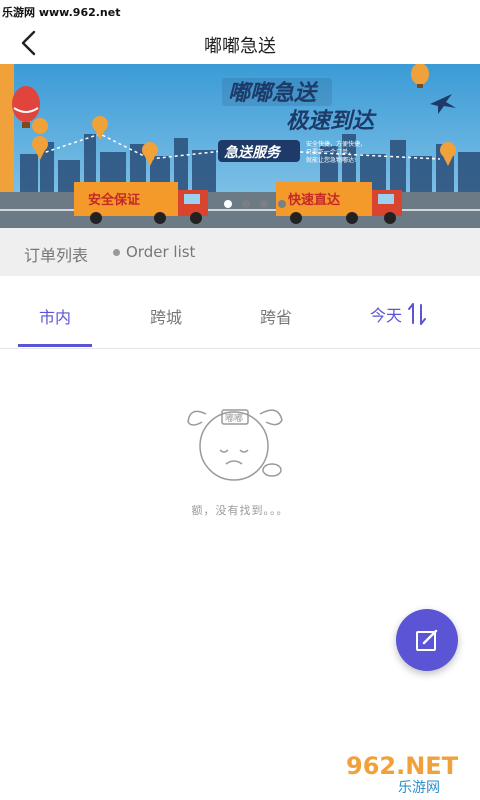  Describe the element at coordinates (240, 46) in the screenshot. I see `page-title: 嘟嘟急送` at that location.